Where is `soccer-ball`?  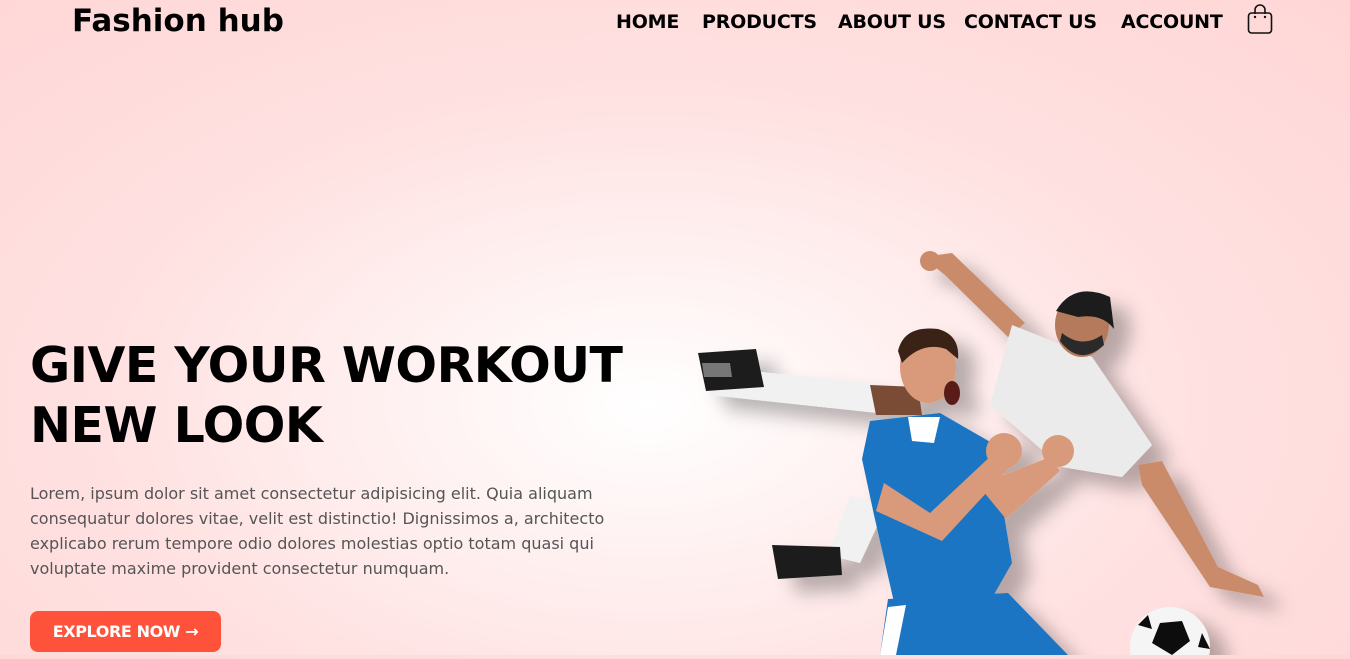 soccer-ball is located at coordinates (1170, 633).